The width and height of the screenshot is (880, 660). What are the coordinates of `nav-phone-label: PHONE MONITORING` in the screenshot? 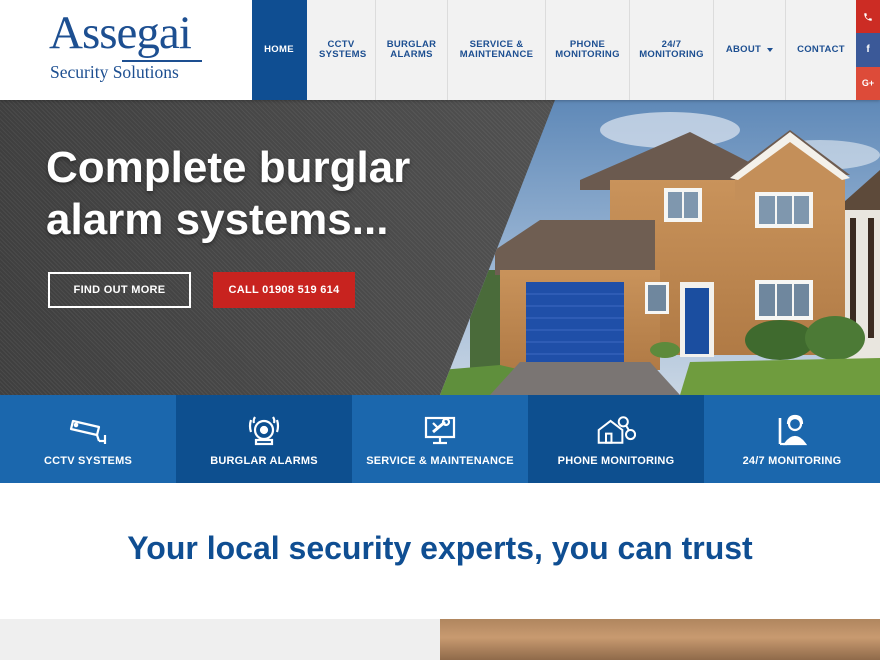 It's located at (587, 49).